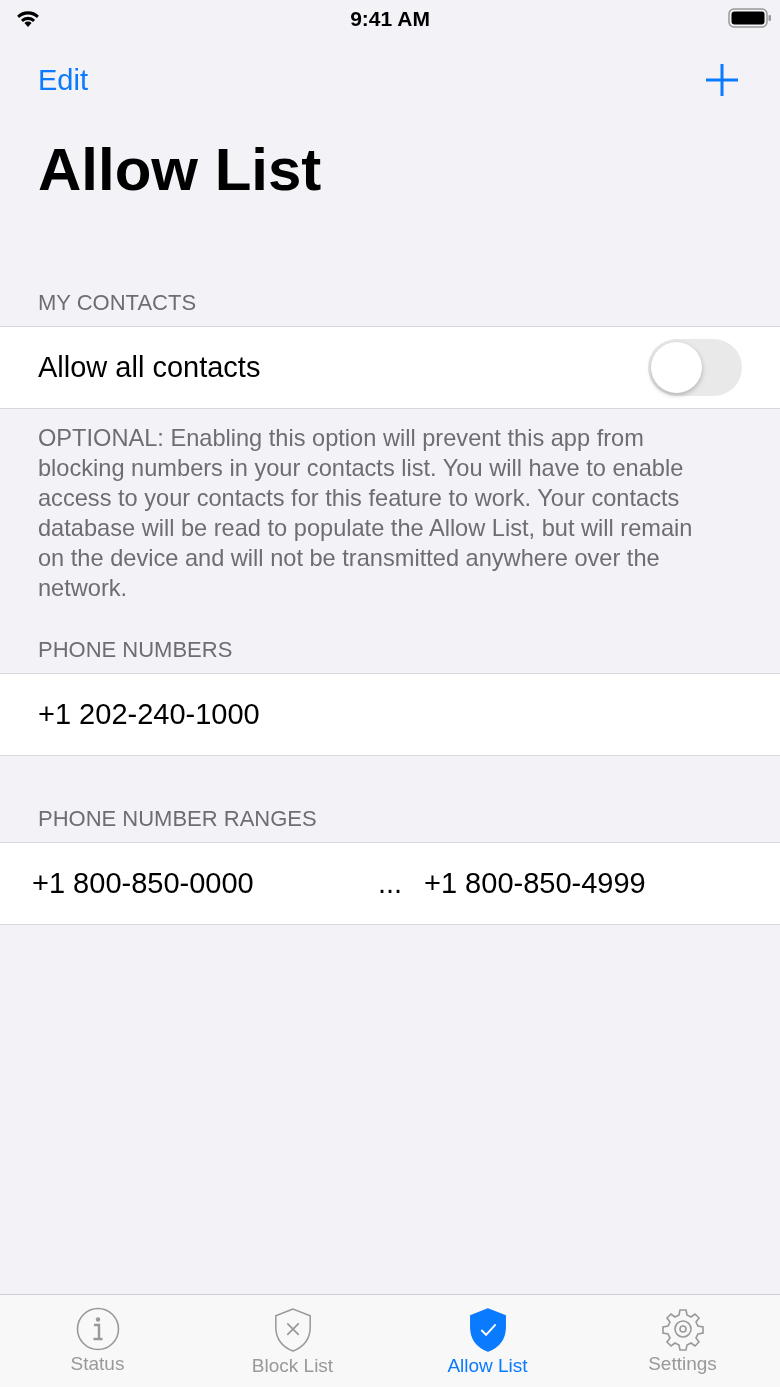  What do you see at coordinates (722, 80) in the screenshot?
I see `add-icon` at bounding box center [722, 80].